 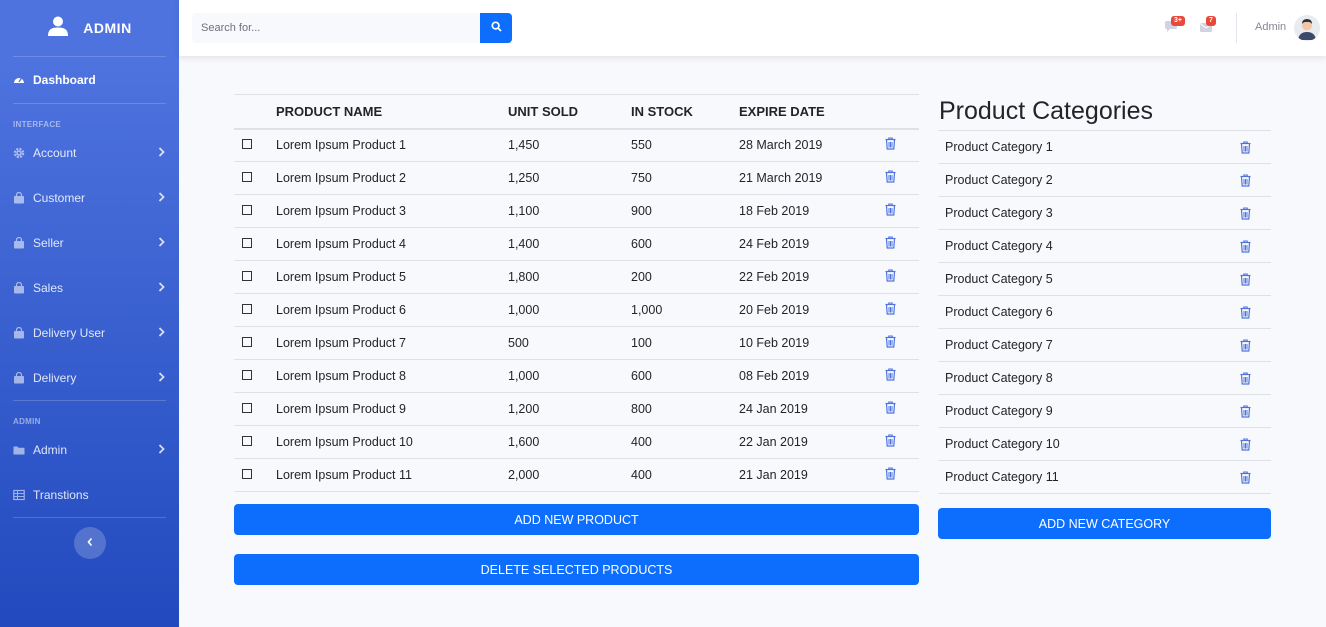 What do you see at coordinates (524, 244) in the screenshot?
I see `cell-unit-sold: 1,400` at bounding box center [524, 244].